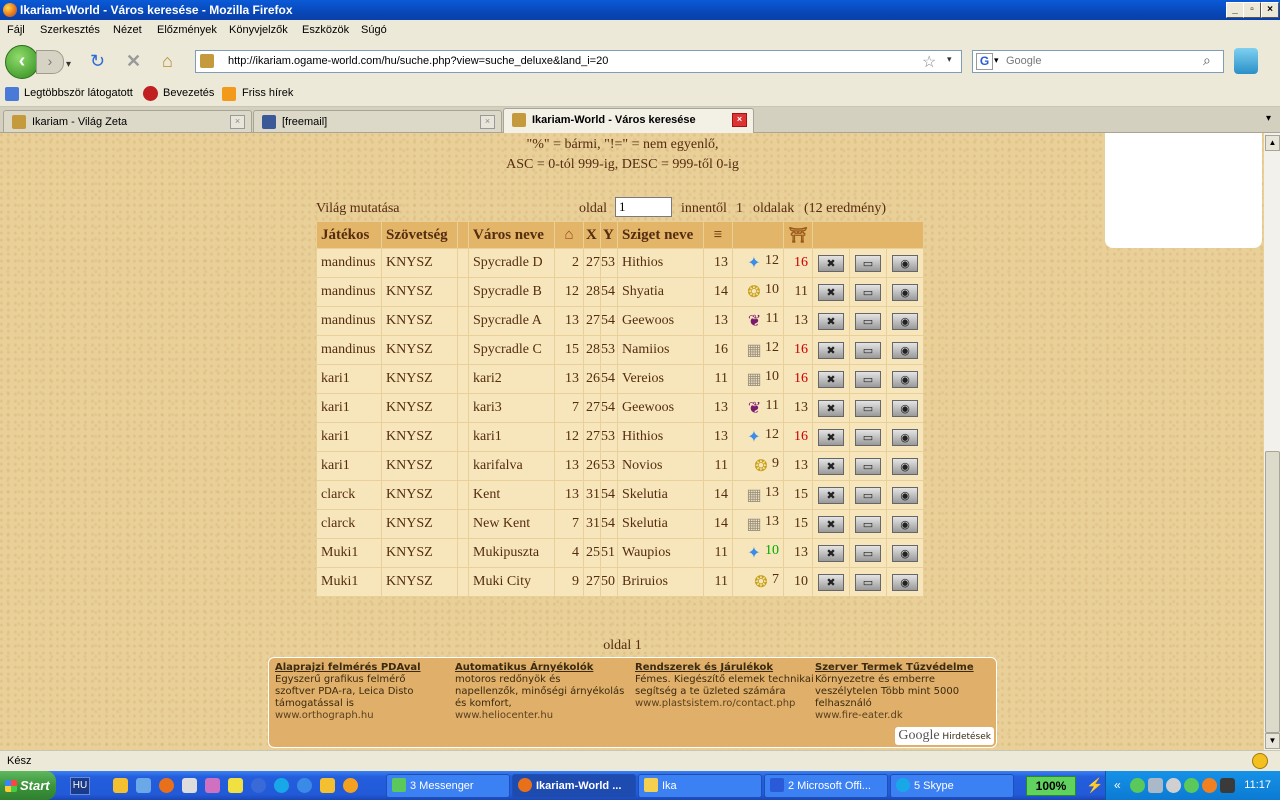  Describe the element at coordinates (715, 703) in the screenshot. I see `ad-url: www.plastsistem.ro/contact.php` at that location.